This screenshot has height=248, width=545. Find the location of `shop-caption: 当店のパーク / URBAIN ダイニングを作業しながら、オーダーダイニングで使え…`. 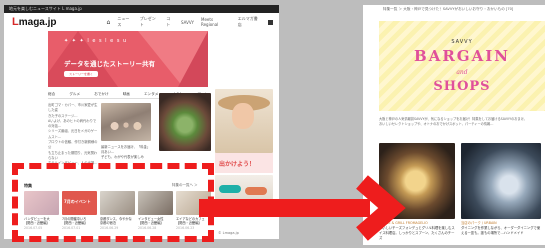

shop-caption: 当店のパーク / URBAIN ダイニングを作業しながら、オーダーダイニングで使え… is located at coordinates (501, 228).